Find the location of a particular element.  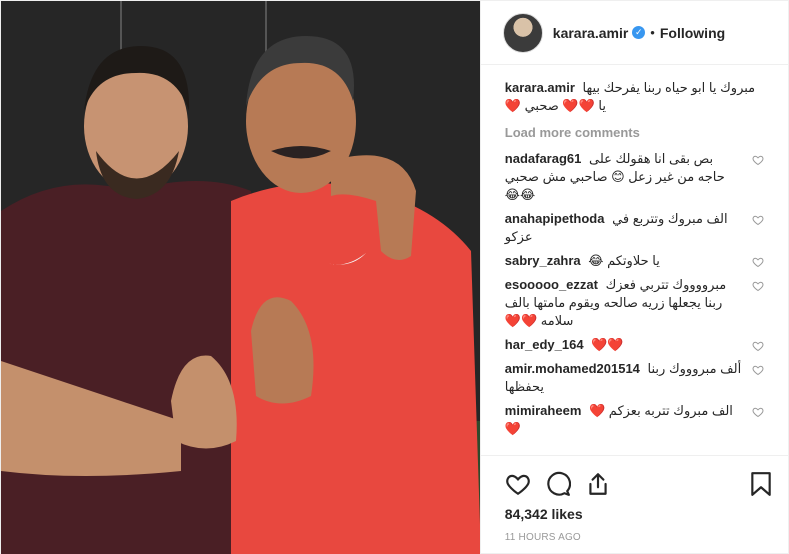

comment-icon is located at coordinates (558, 484).